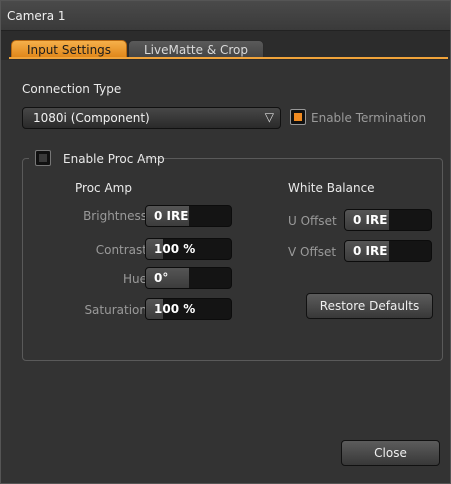 This screenshot has height=484, width=451. I want to click on saturation-label: Saturation, so click(115, 310).